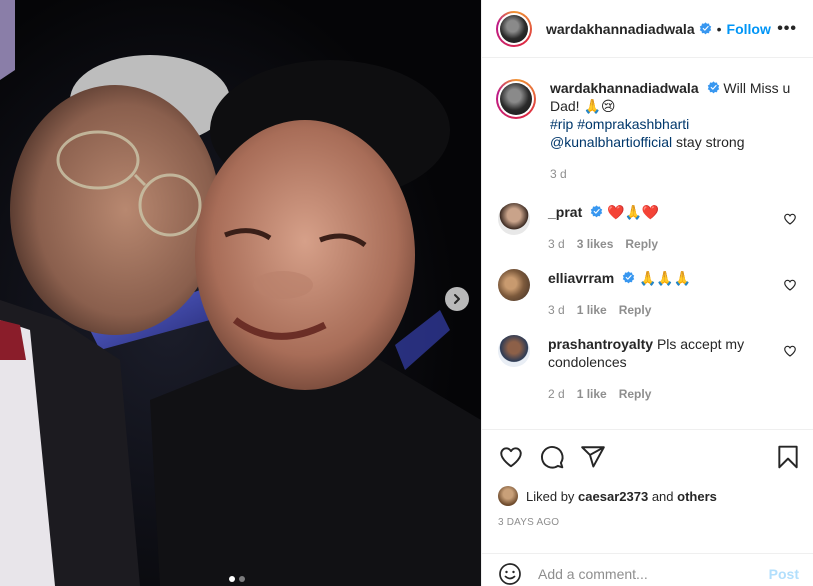  I want to click on caption-hashtags: #rip #omprakashbharti, so click(673, 124).